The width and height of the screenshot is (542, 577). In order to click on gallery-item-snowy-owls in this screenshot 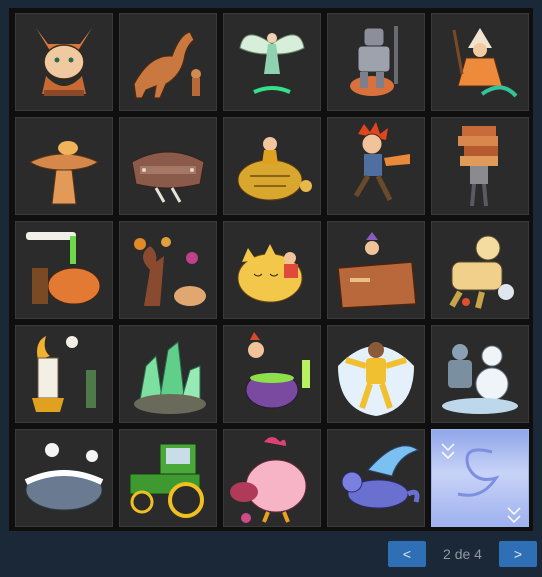, I will do `click(64, 478)`.